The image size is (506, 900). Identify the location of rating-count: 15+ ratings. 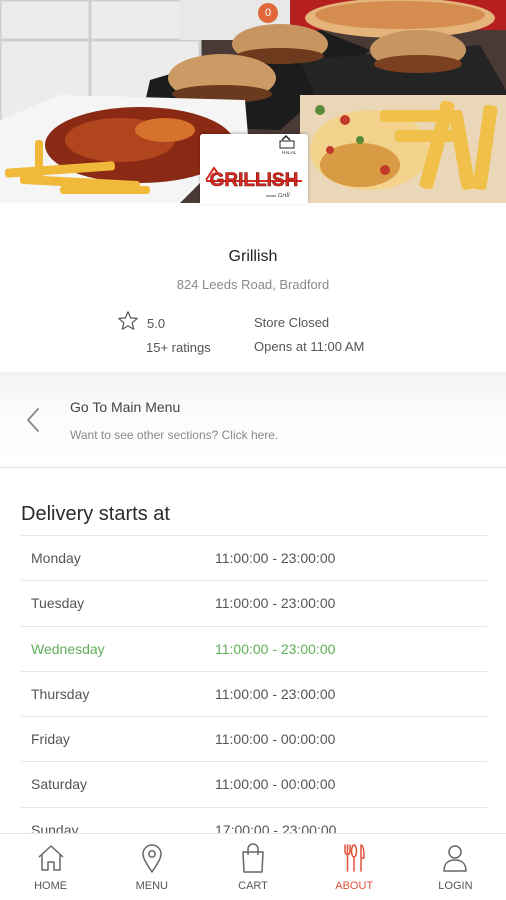
(178, 347).